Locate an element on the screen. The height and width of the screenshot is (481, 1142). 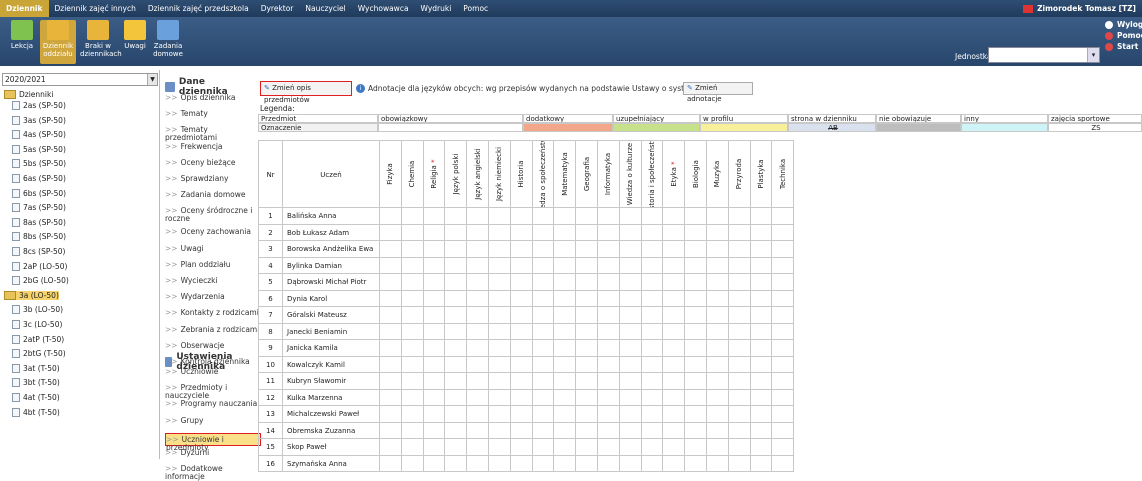
tree-class-item: 2bG (LO-50) is located at coordinates (40, 281).